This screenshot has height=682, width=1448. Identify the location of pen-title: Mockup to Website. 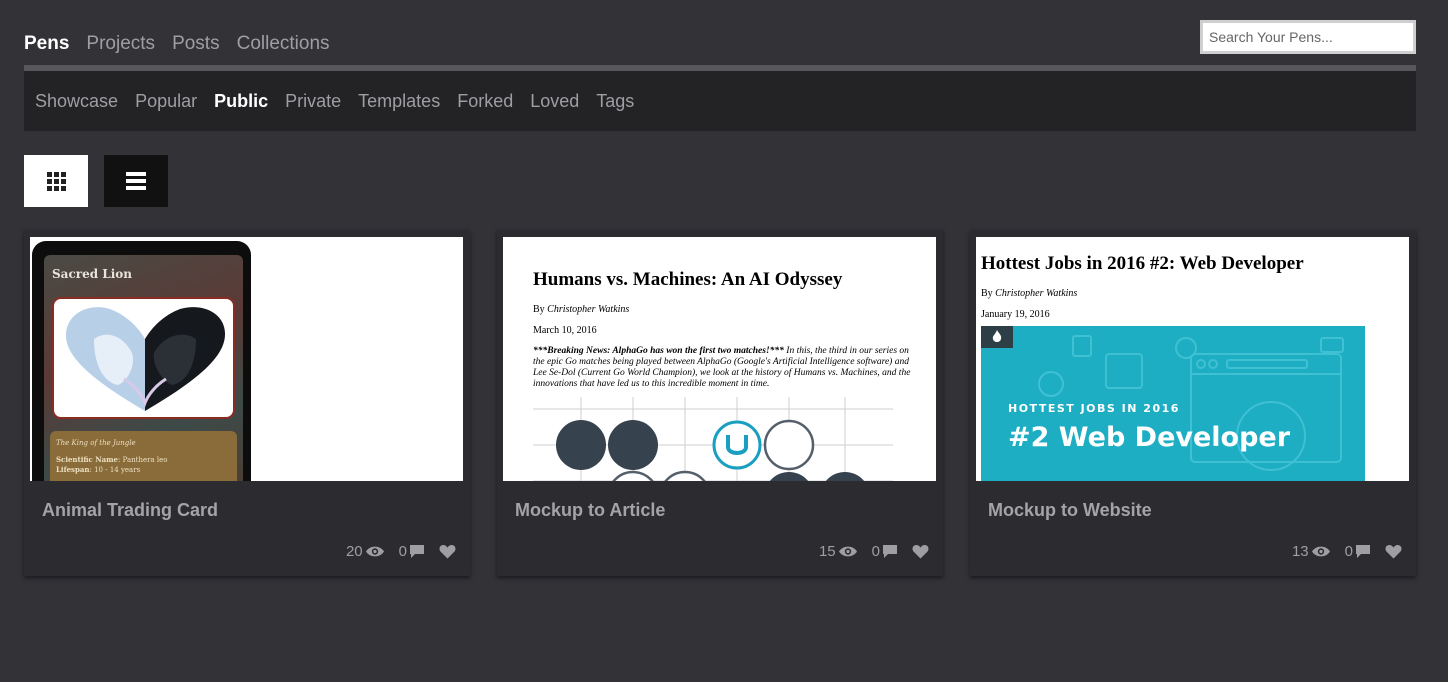
(1070, 510).